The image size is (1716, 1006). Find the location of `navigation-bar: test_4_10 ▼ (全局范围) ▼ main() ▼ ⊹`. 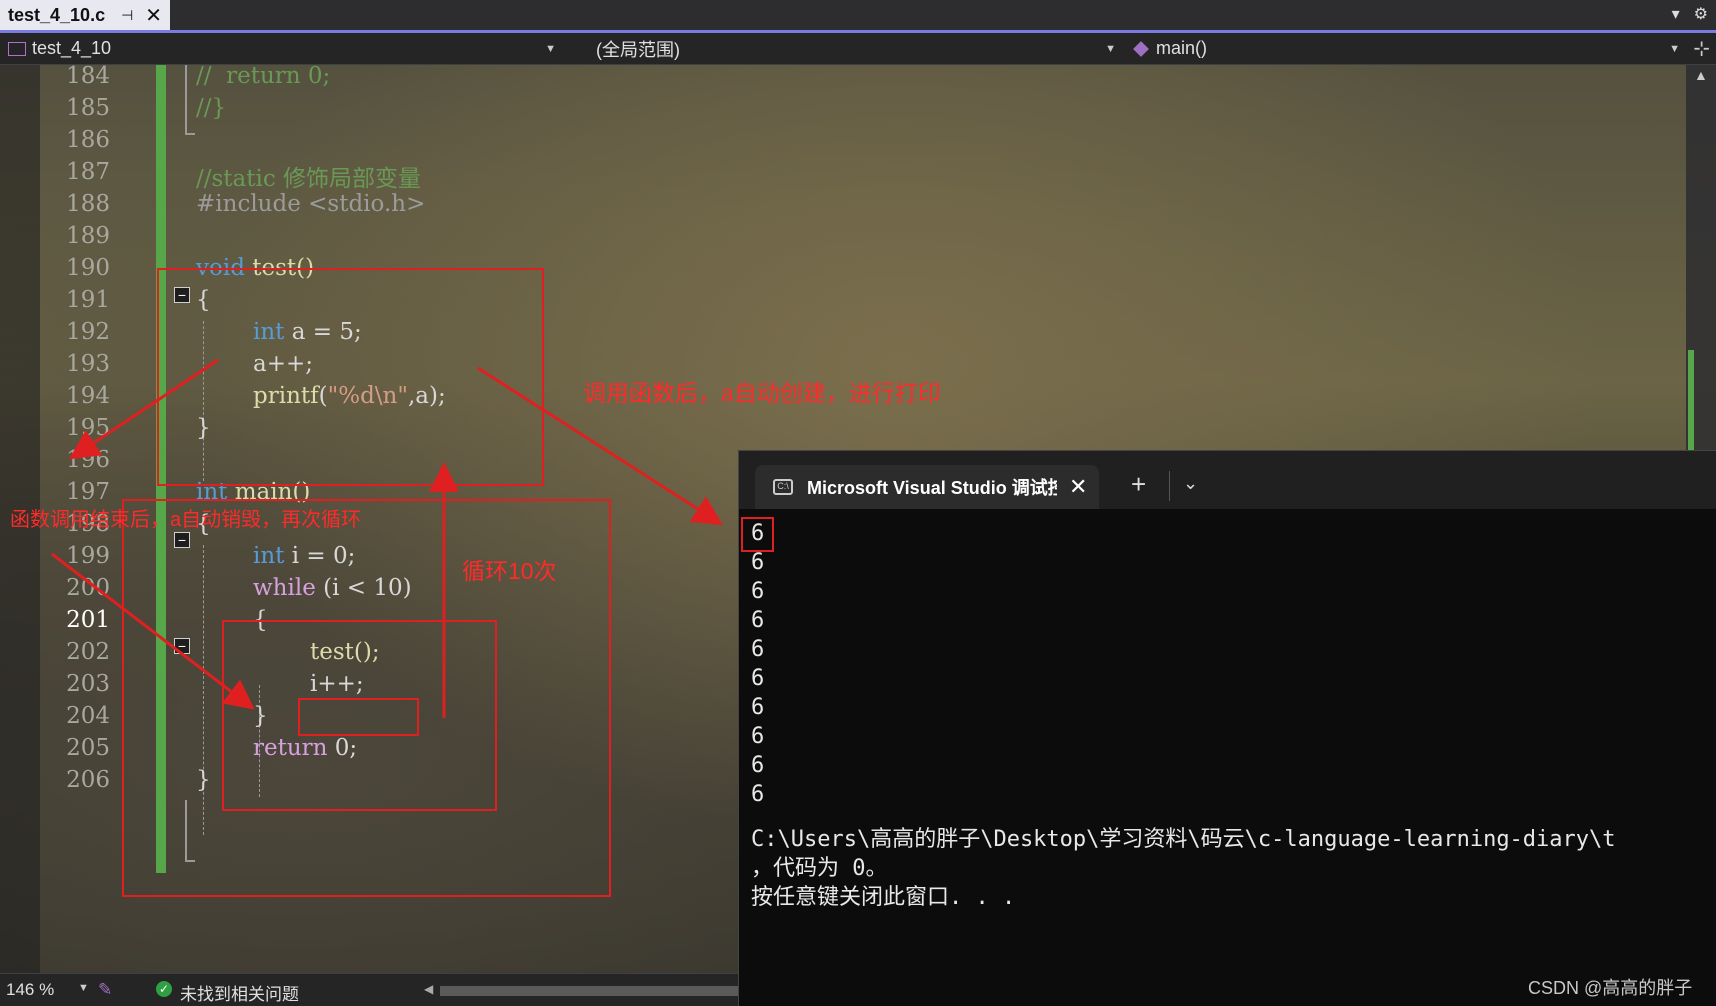

navigation-bar: test_4_10 ▼ (全局范围) ▼ main() ▼ ⊹ is located at coordinates (858, 49).